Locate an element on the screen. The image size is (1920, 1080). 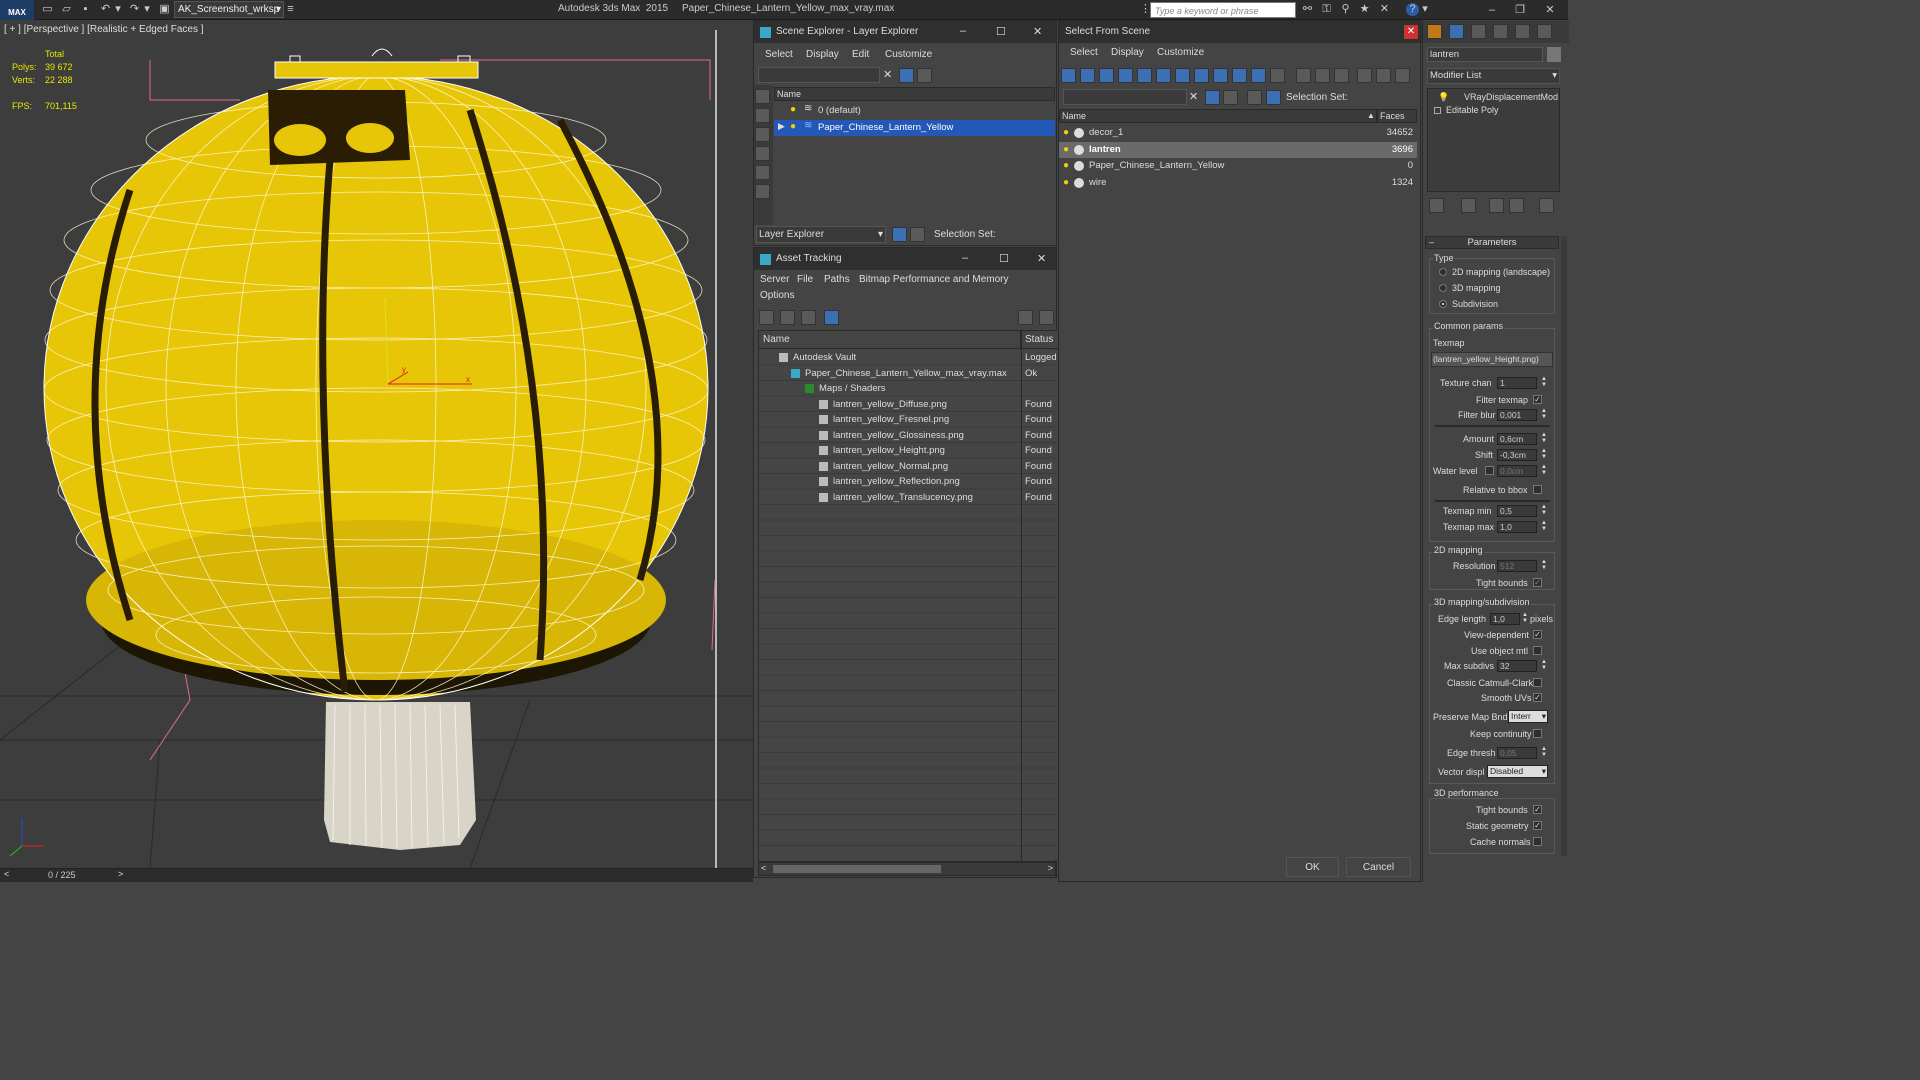
edge-thresh-spinner: 0,05 is located at coordinates (1517, 753).